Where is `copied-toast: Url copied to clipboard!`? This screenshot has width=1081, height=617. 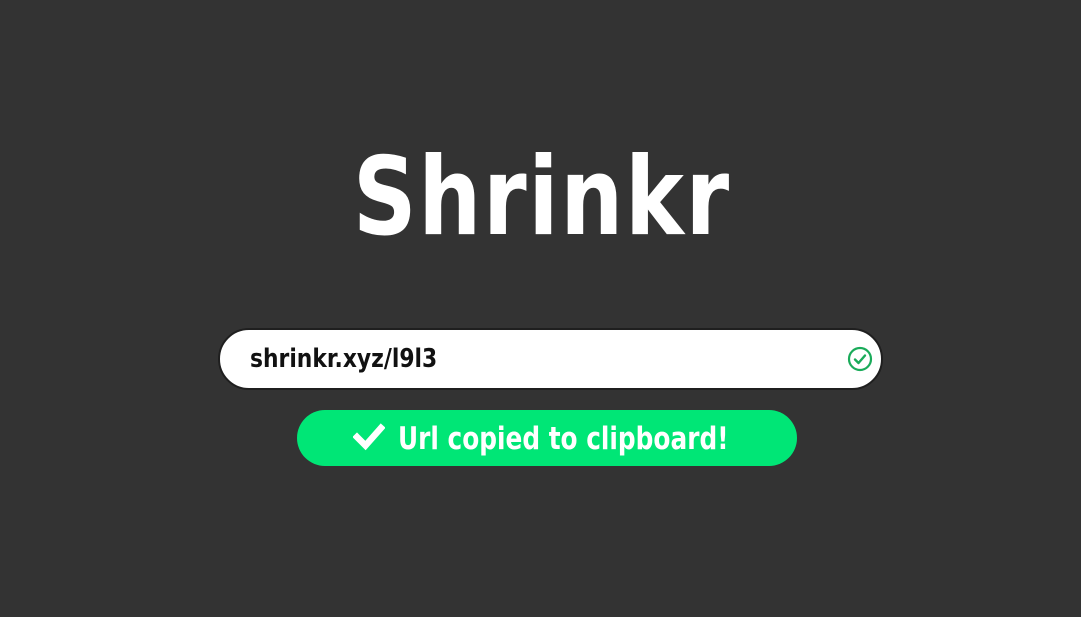 copied-toast: Url copied to clipboard! is located at coordinates (547, 438).